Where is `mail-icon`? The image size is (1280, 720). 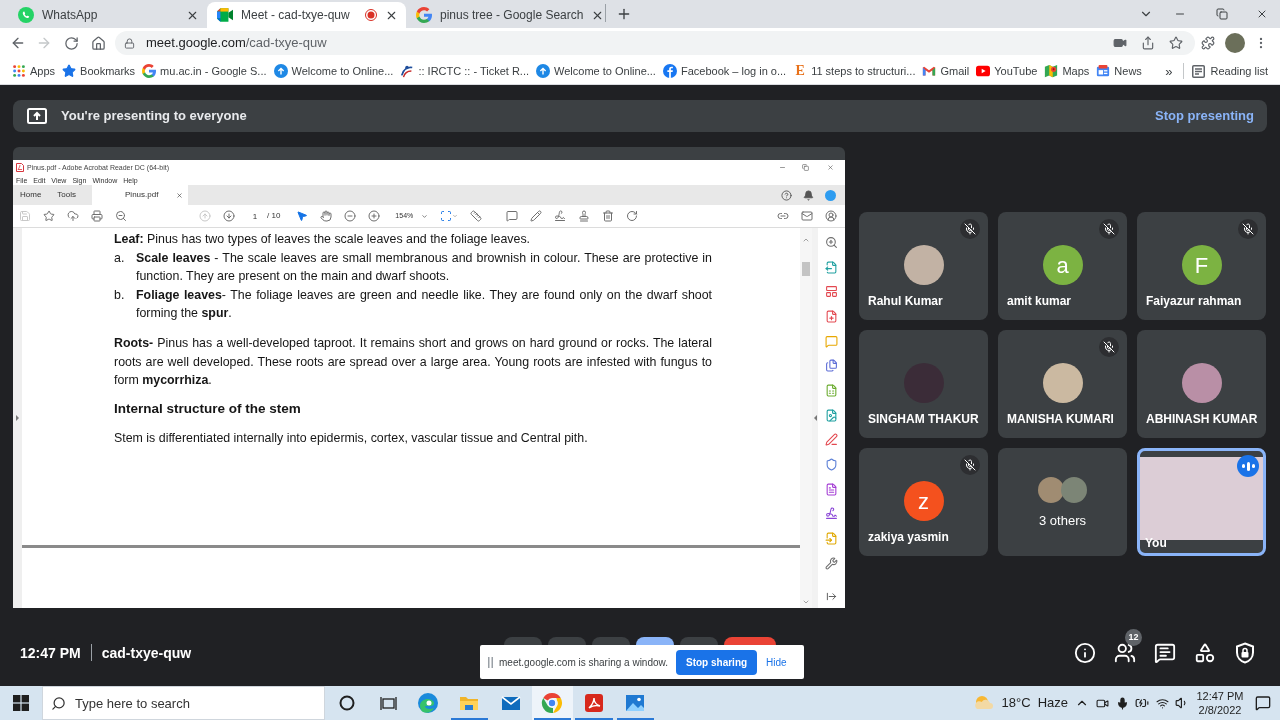 mail-icon is located at coordinates (807, 216).